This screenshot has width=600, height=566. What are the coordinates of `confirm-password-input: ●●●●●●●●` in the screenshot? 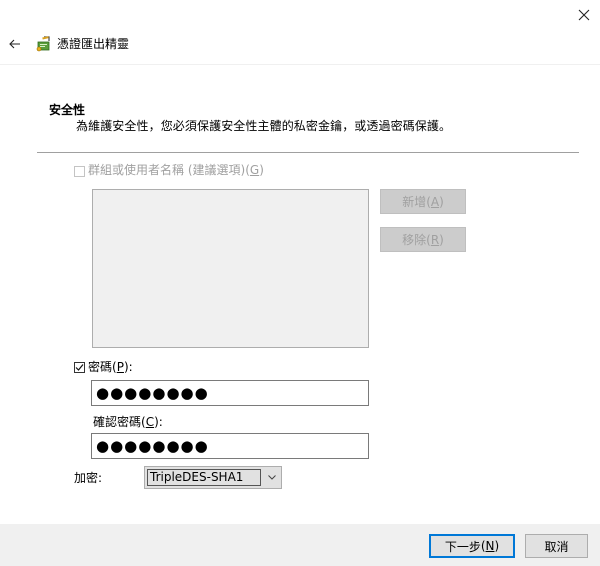 It's located at (230, 446).